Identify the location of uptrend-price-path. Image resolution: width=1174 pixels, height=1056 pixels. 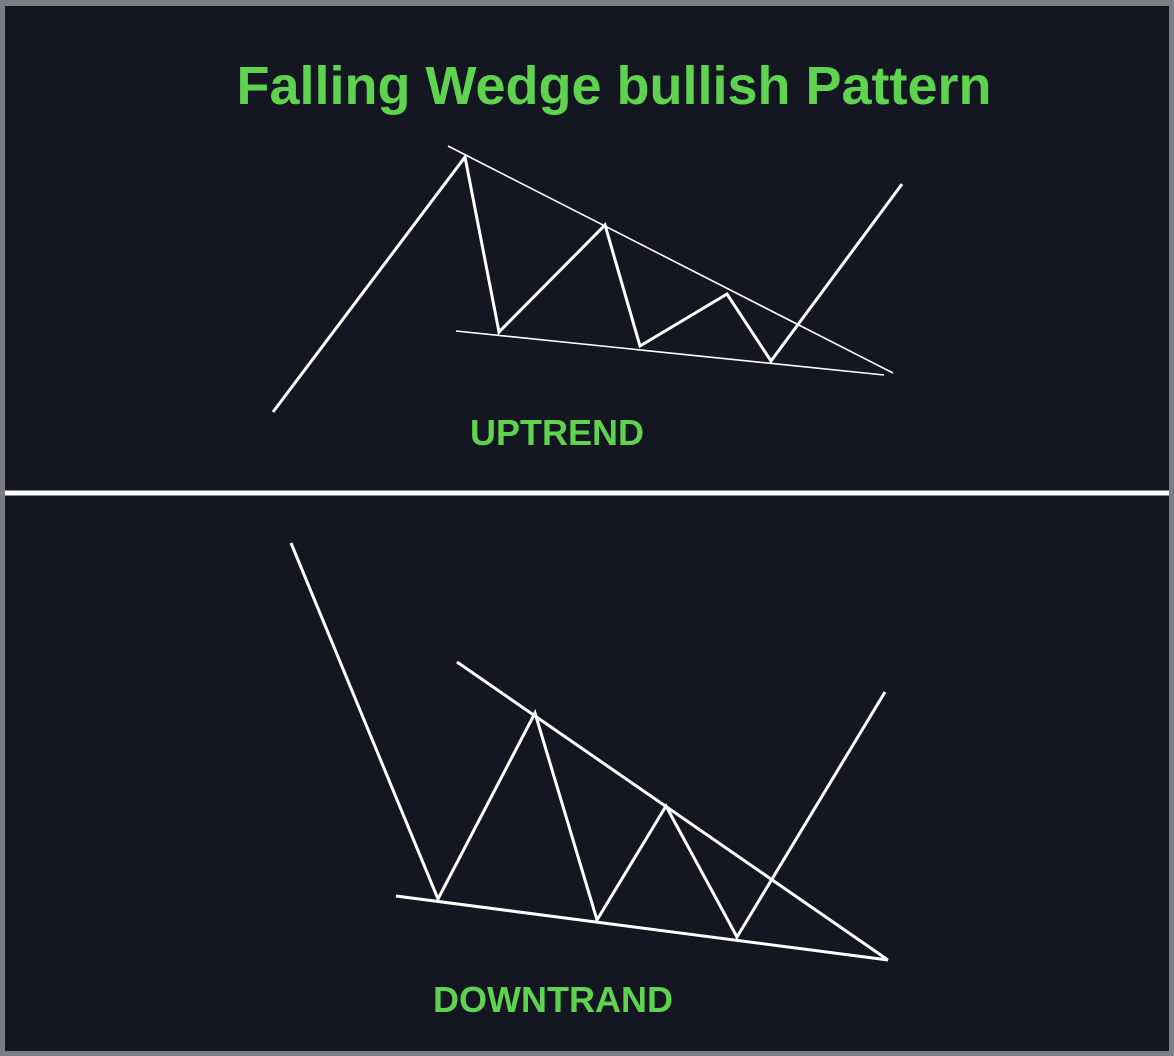
(587, 283).